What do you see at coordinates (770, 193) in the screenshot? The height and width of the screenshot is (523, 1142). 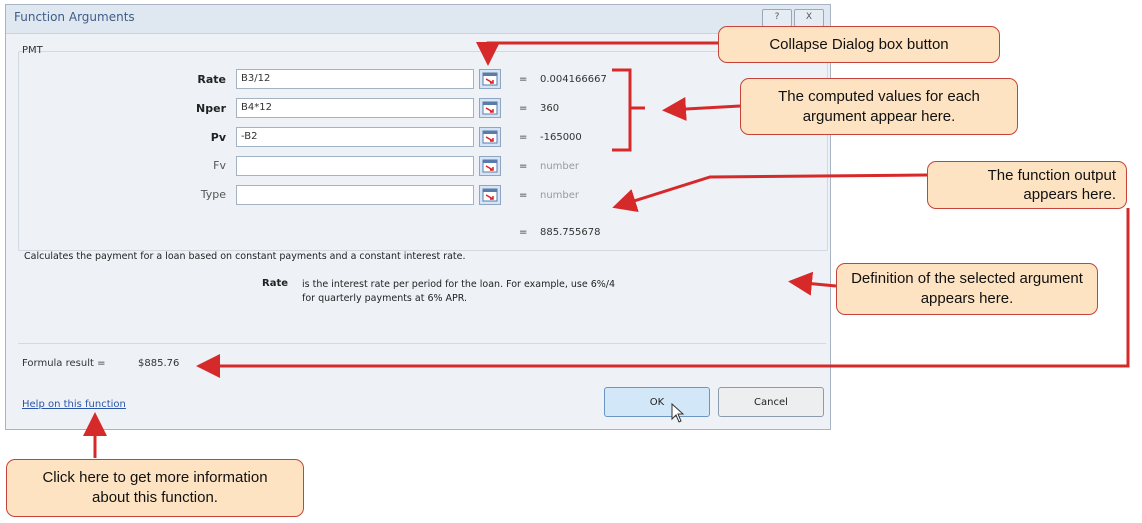 I see `arrow-output` at bounding box center [770, 193].